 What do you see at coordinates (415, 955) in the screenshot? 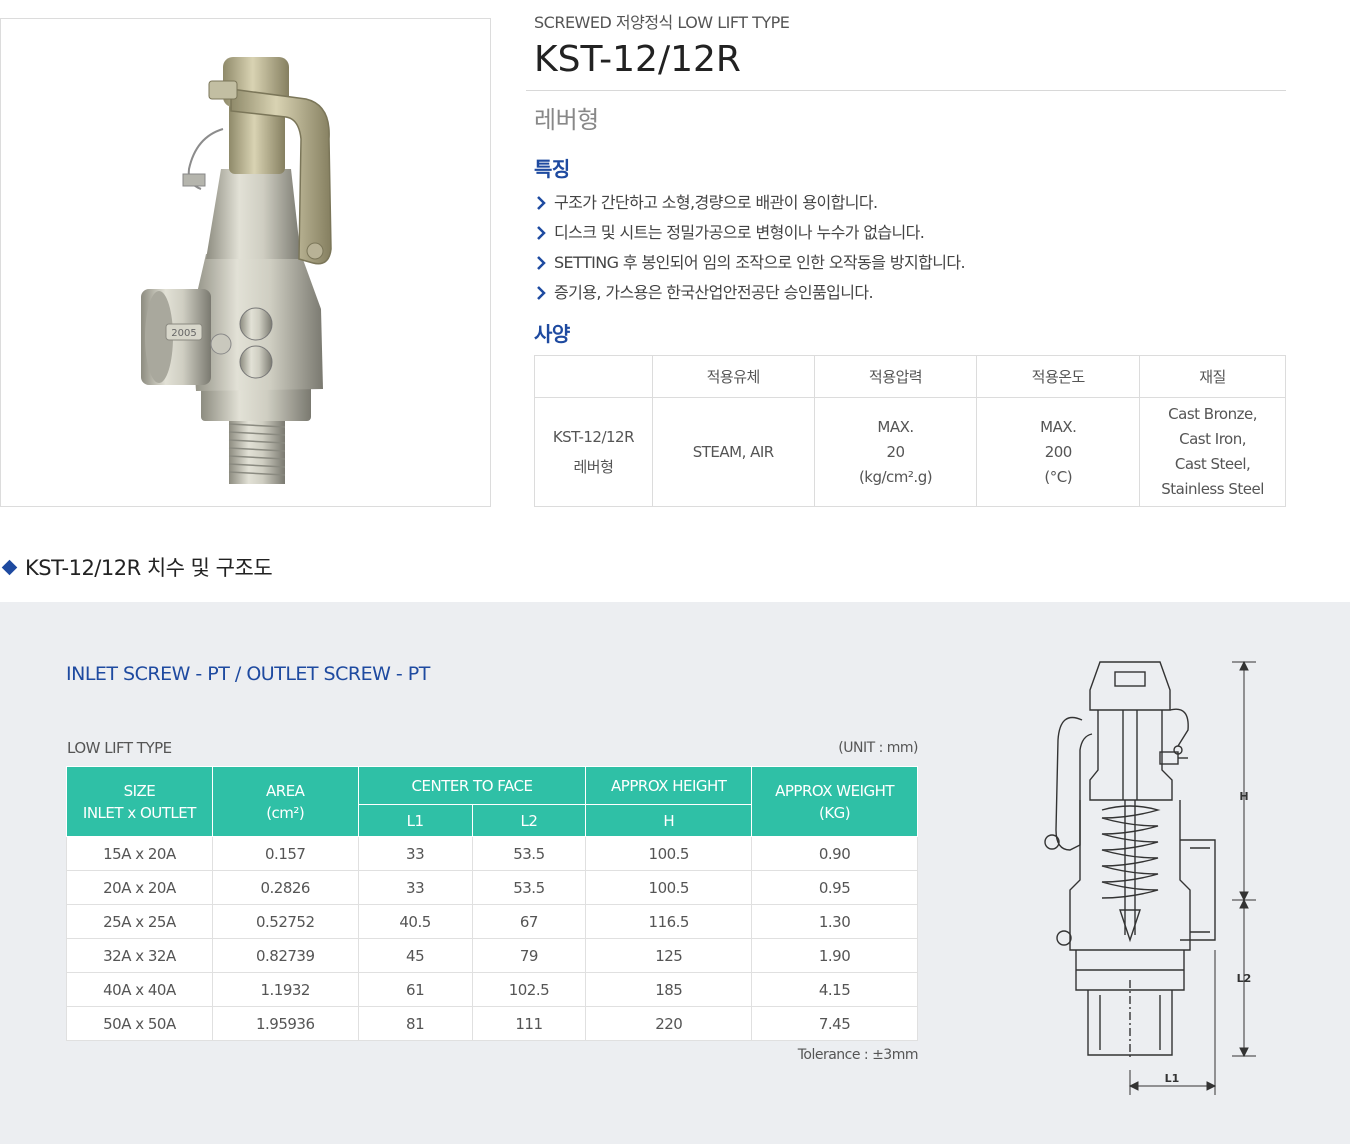
I see `cell-l1: 45` at bounding box center [415, 955].